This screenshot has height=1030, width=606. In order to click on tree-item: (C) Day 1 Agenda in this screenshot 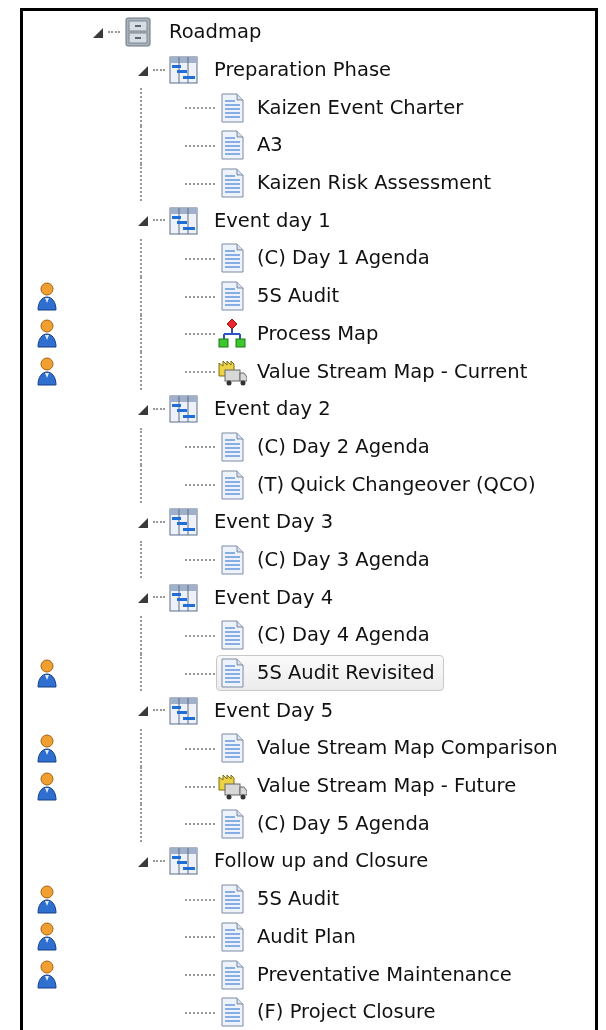, I will do `click(327, 257)`.